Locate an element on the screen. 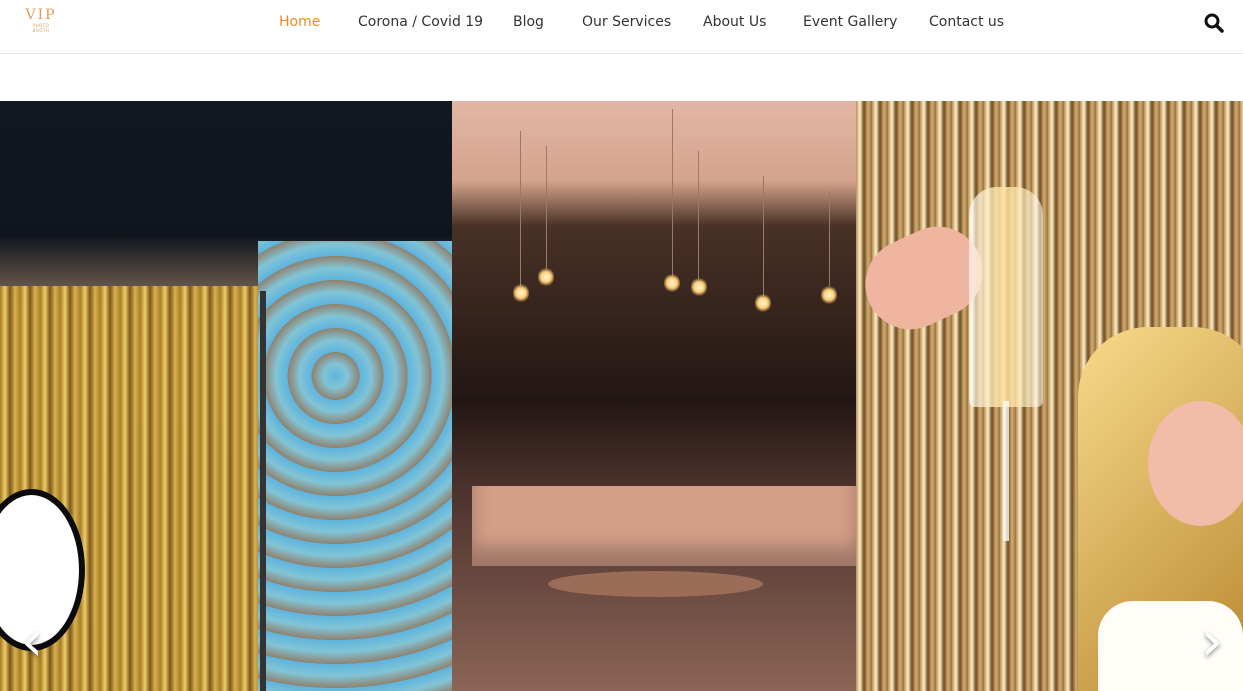  round-table is located at coordinates (655, 584).